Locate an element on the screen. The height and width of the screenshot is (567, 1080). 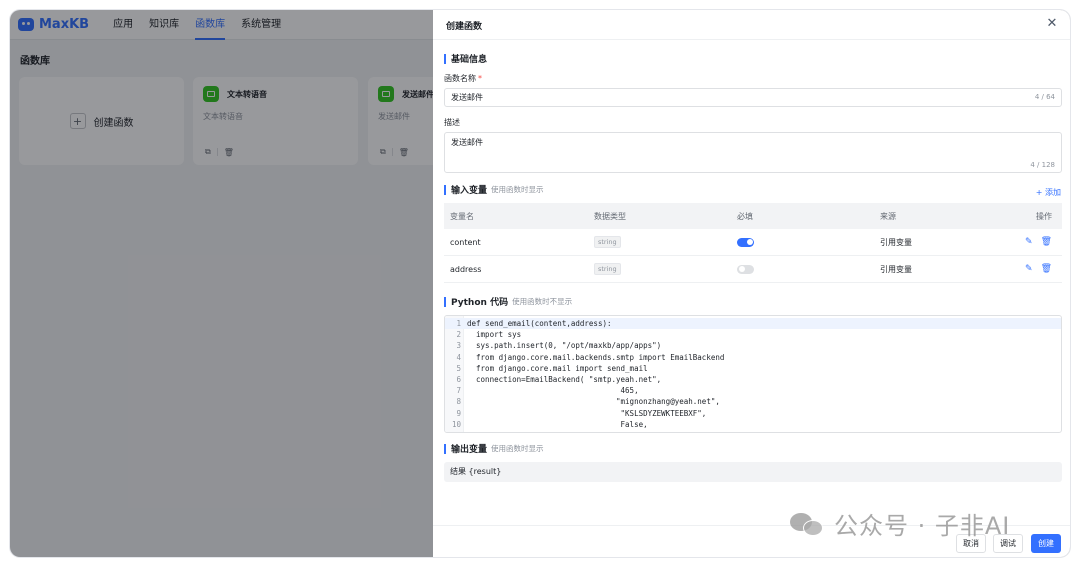
wechat-icon is located at coordinates (807, 524).